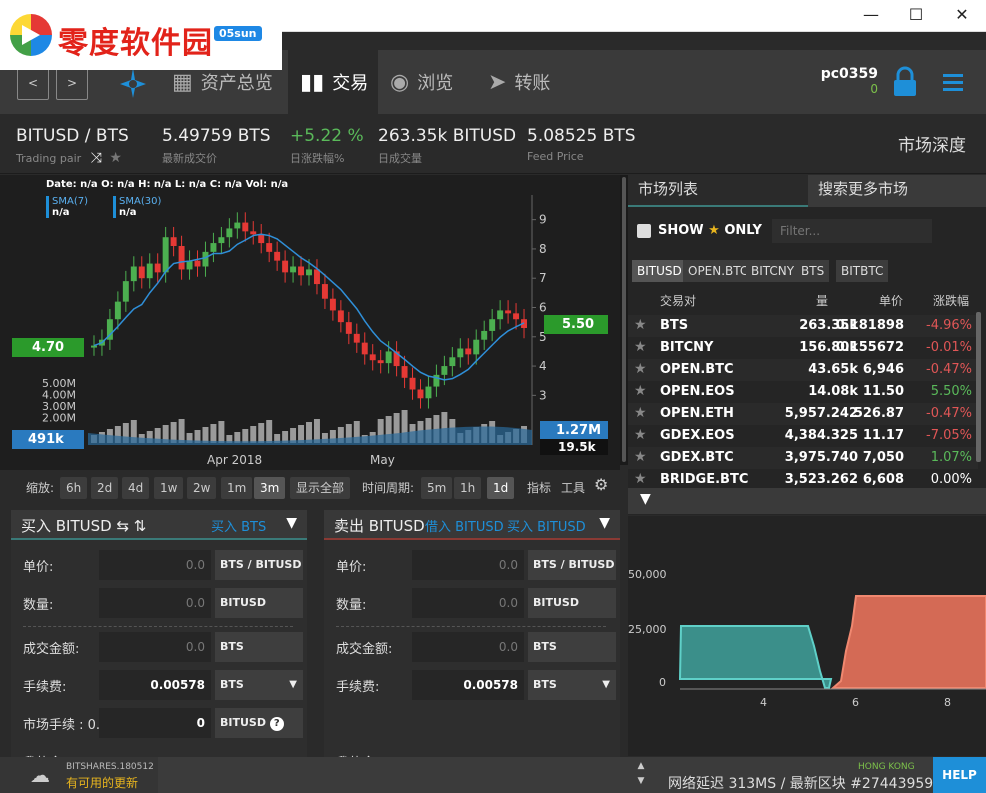  What do you see at coordinates (604, 523) in the screenshot?
I see `sell-collapse-icon: ▼` at bounding box center [604, 523].